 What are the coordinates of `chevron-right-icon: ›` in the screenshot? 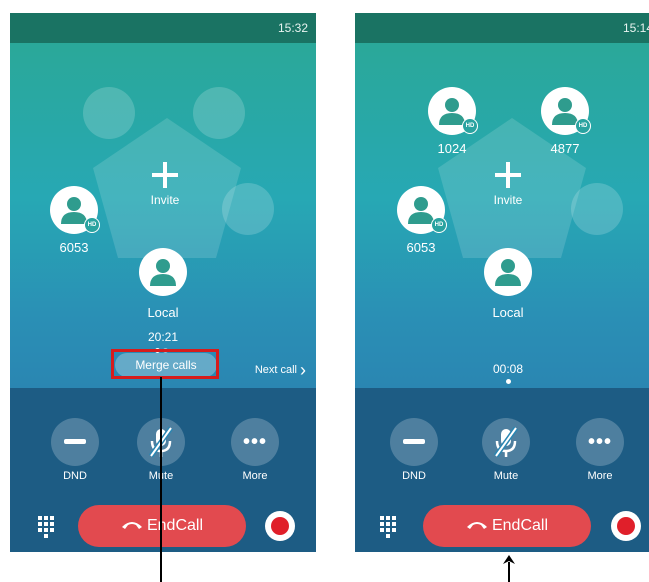 It's located at (303, 370).